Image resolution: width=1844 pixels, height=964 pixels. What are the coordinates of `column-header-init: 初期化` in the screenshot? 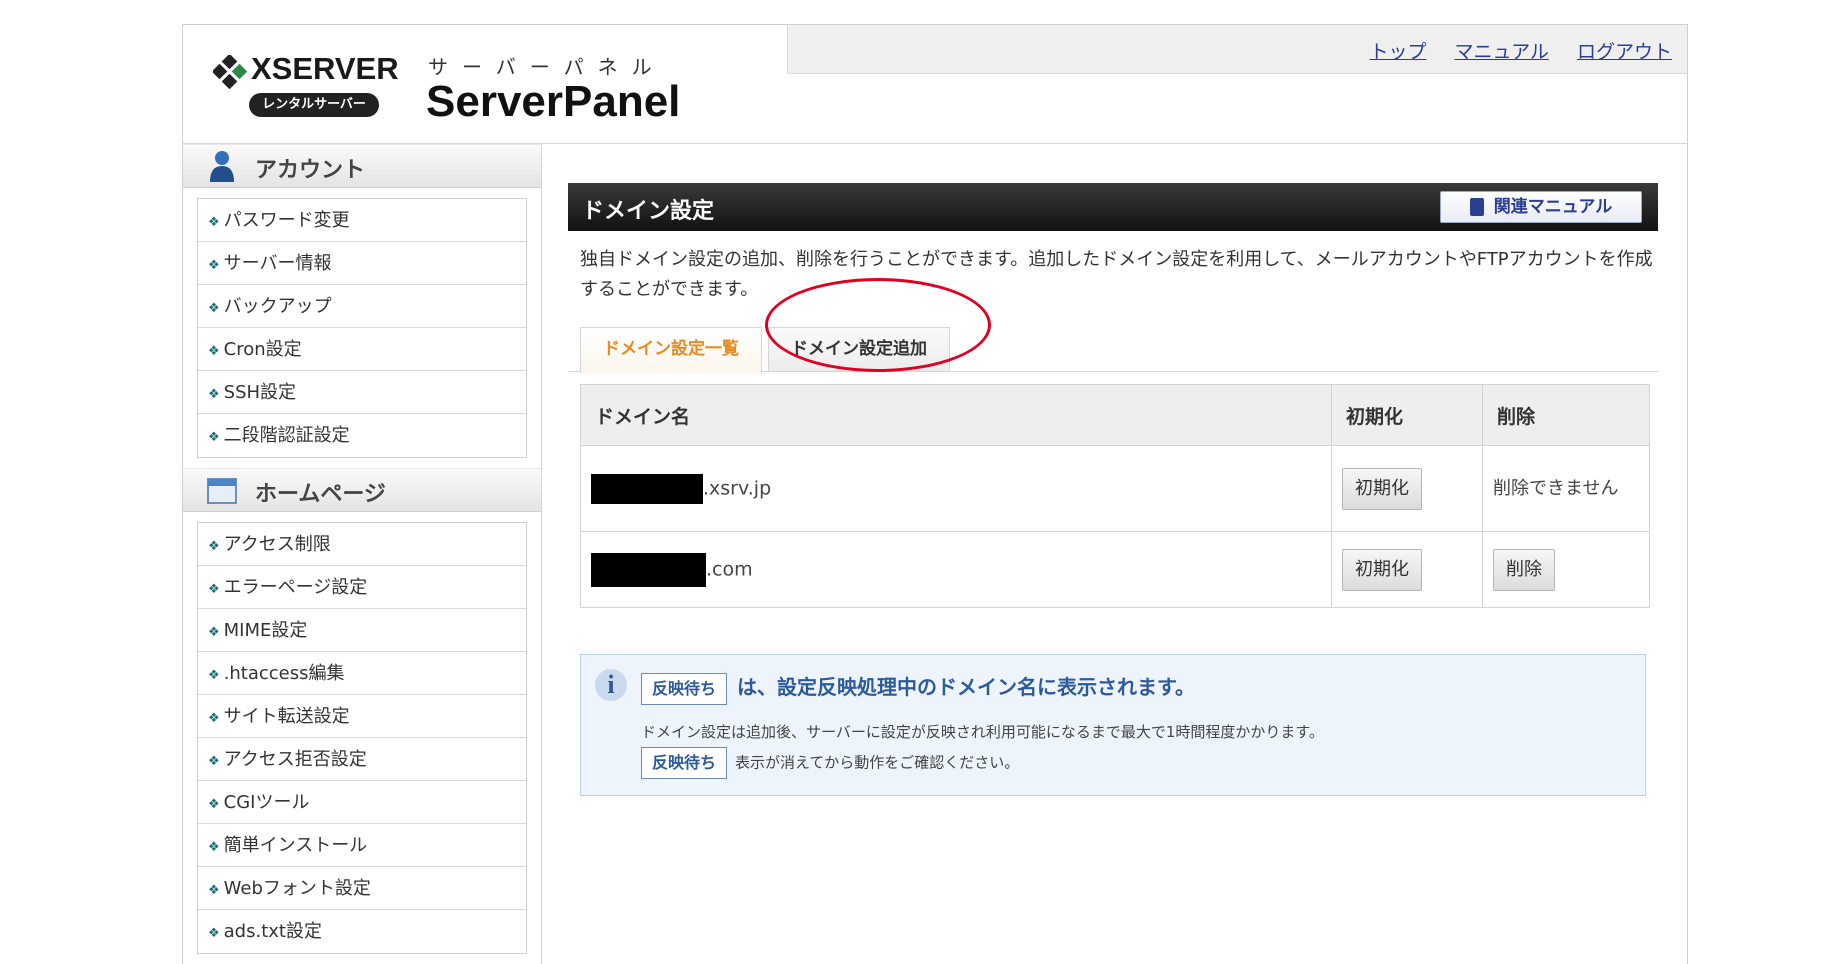 It's located at (1407, 415).